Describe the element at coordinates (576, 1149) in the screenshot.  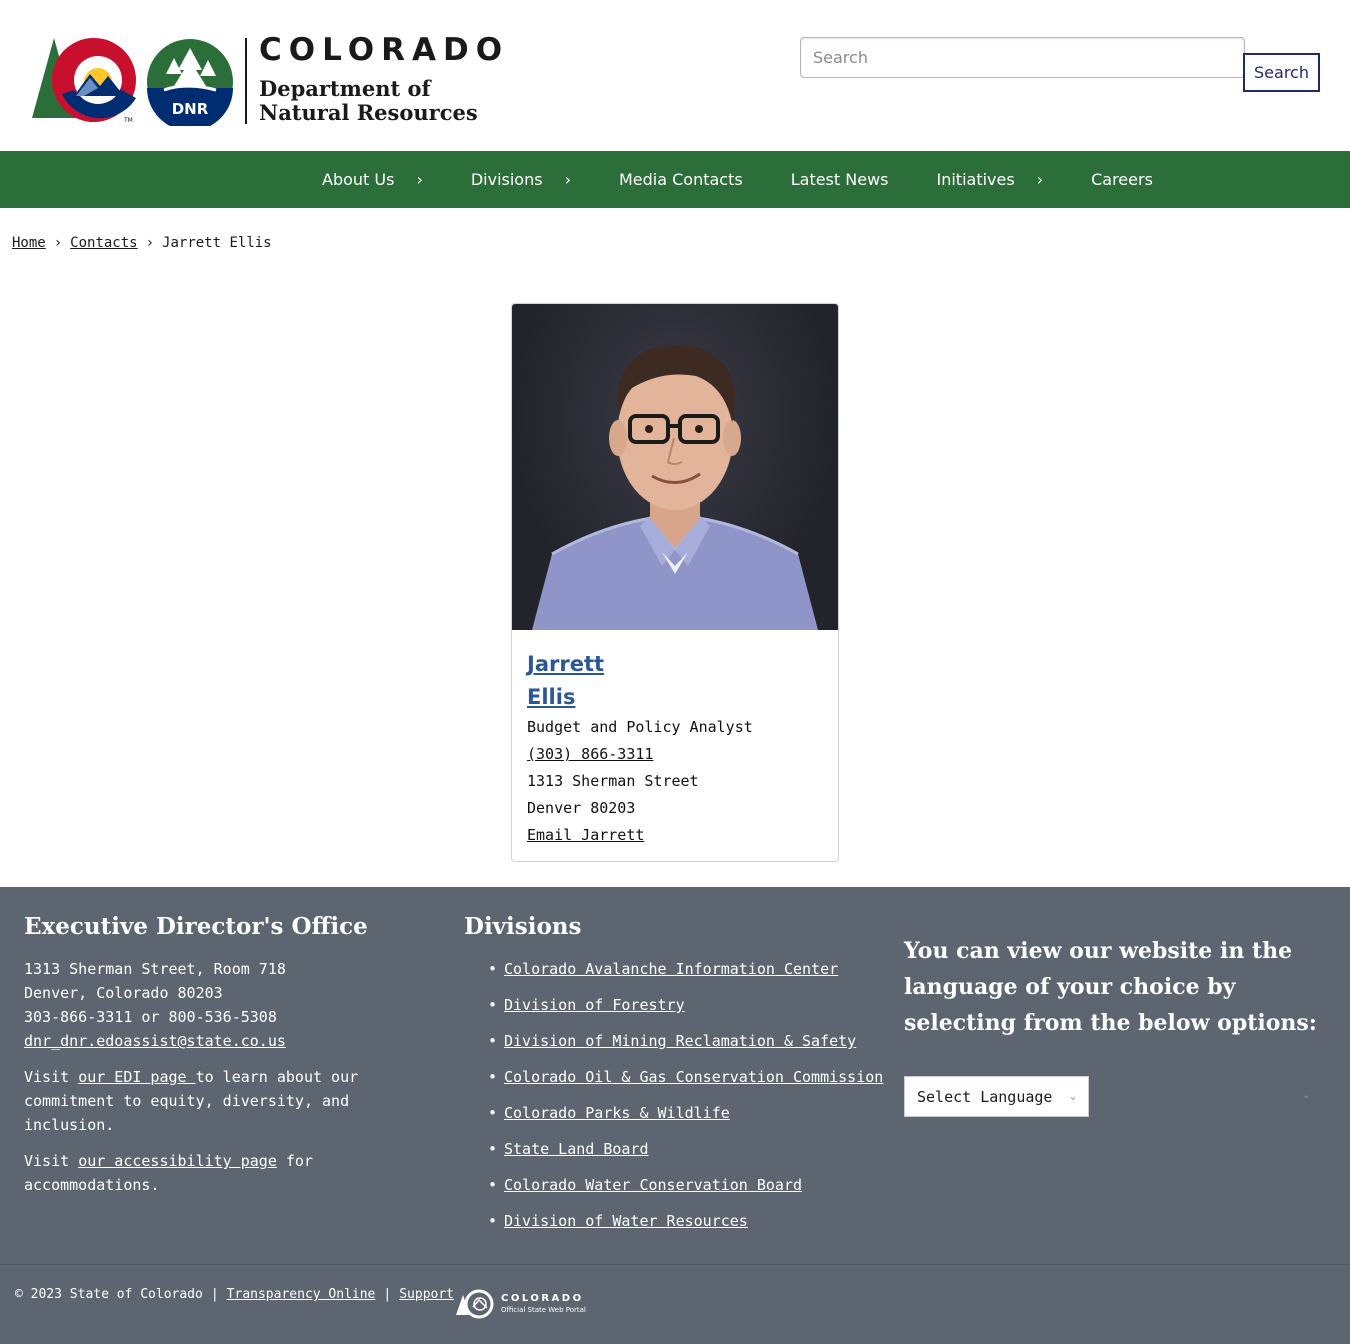
I see `division-link: State Land Board` at that location.